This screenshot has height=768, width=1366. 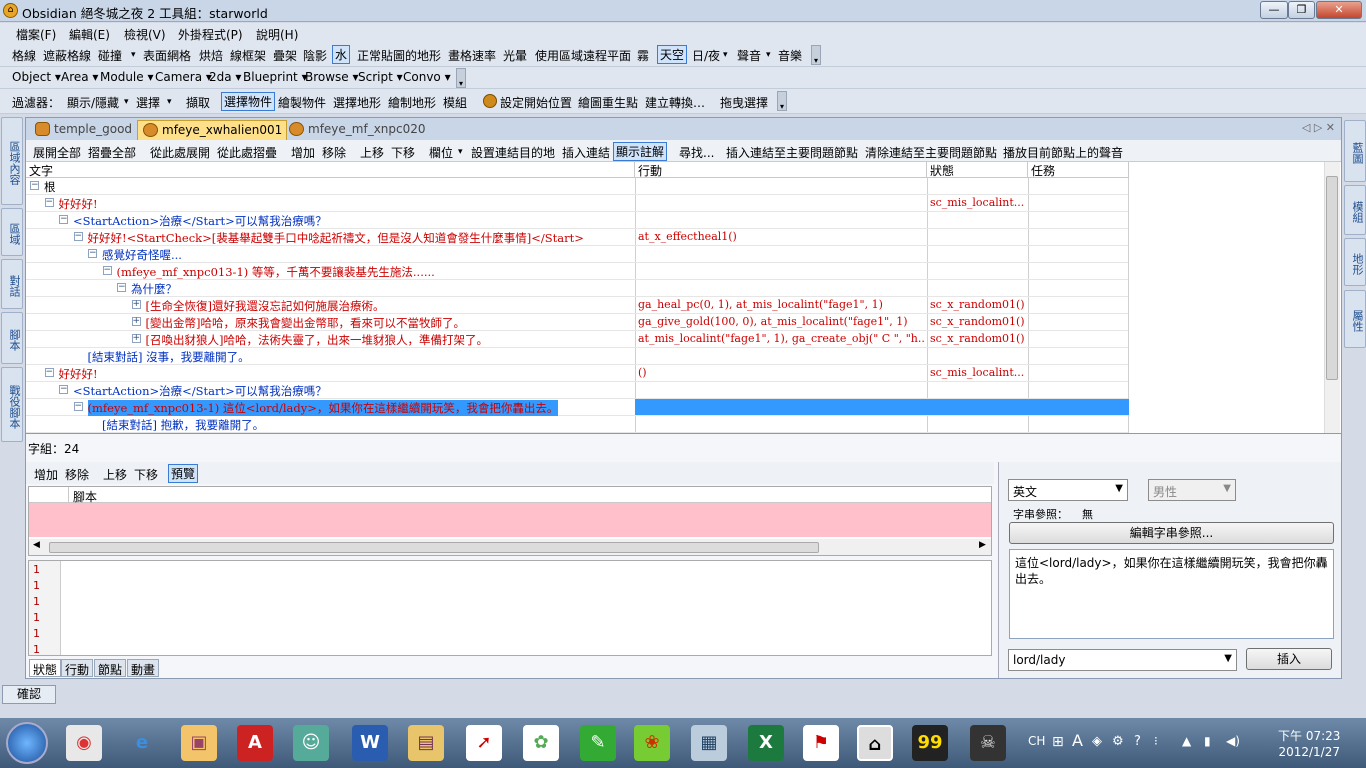 I want to click on collision-dropdown: ▾, so click(x=133, y=55).